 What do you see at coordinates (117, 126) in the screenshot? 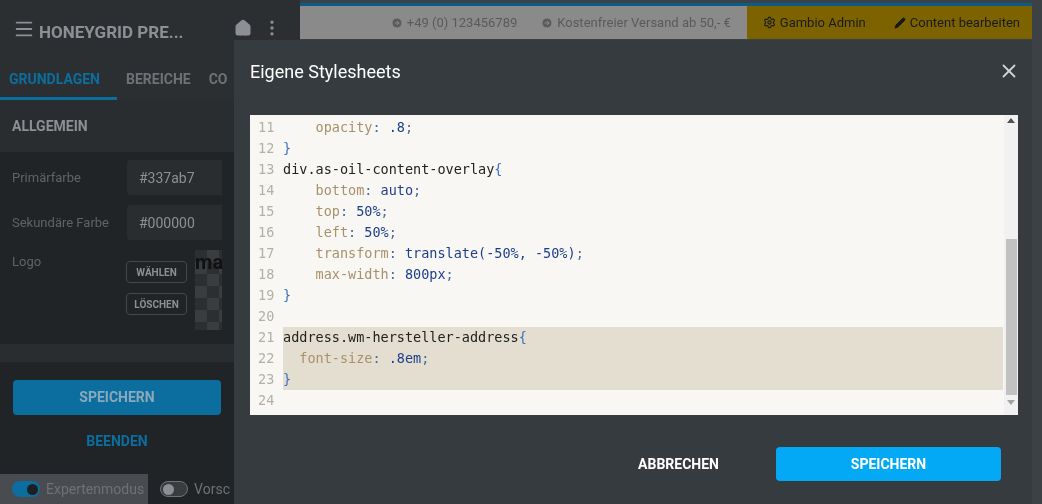
I see `section-header: ALLGEMEIN` at bounding box center [117, 126].